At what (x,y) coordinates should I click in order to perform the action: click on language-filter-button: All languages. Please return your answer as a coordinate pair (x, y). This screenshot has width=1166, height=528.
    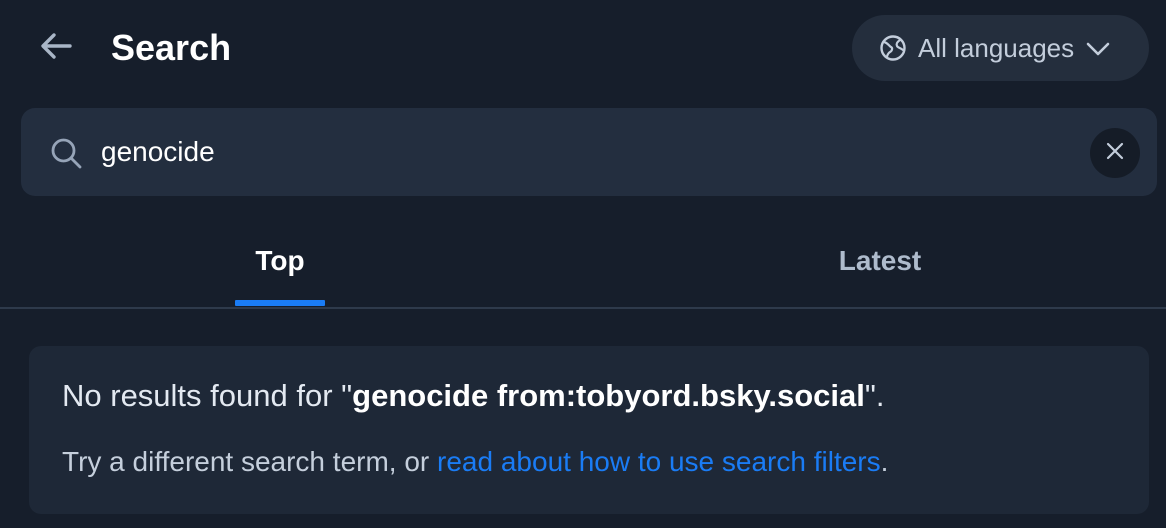
    Looking at the image, I should click on (1000, 48).